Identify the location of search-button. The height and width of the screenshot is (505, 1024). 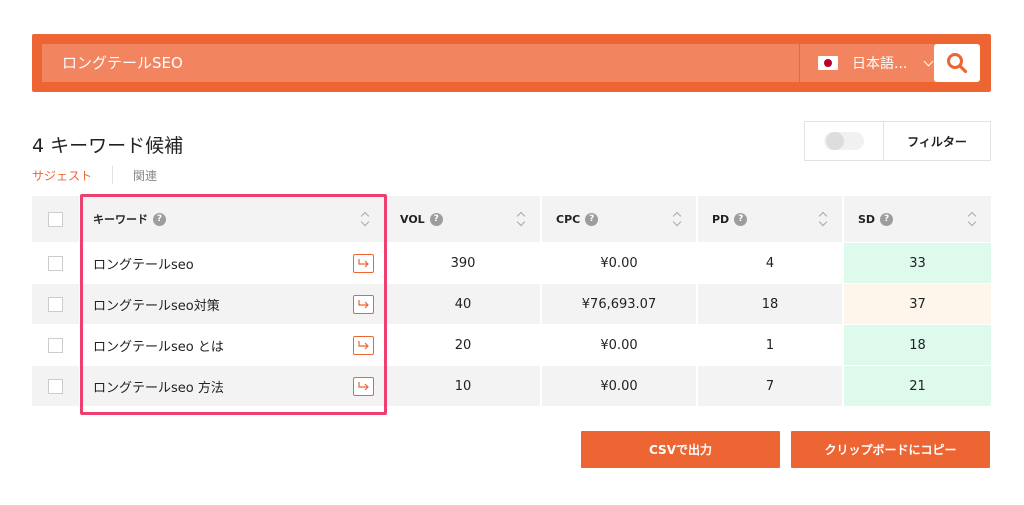
(957, 63).